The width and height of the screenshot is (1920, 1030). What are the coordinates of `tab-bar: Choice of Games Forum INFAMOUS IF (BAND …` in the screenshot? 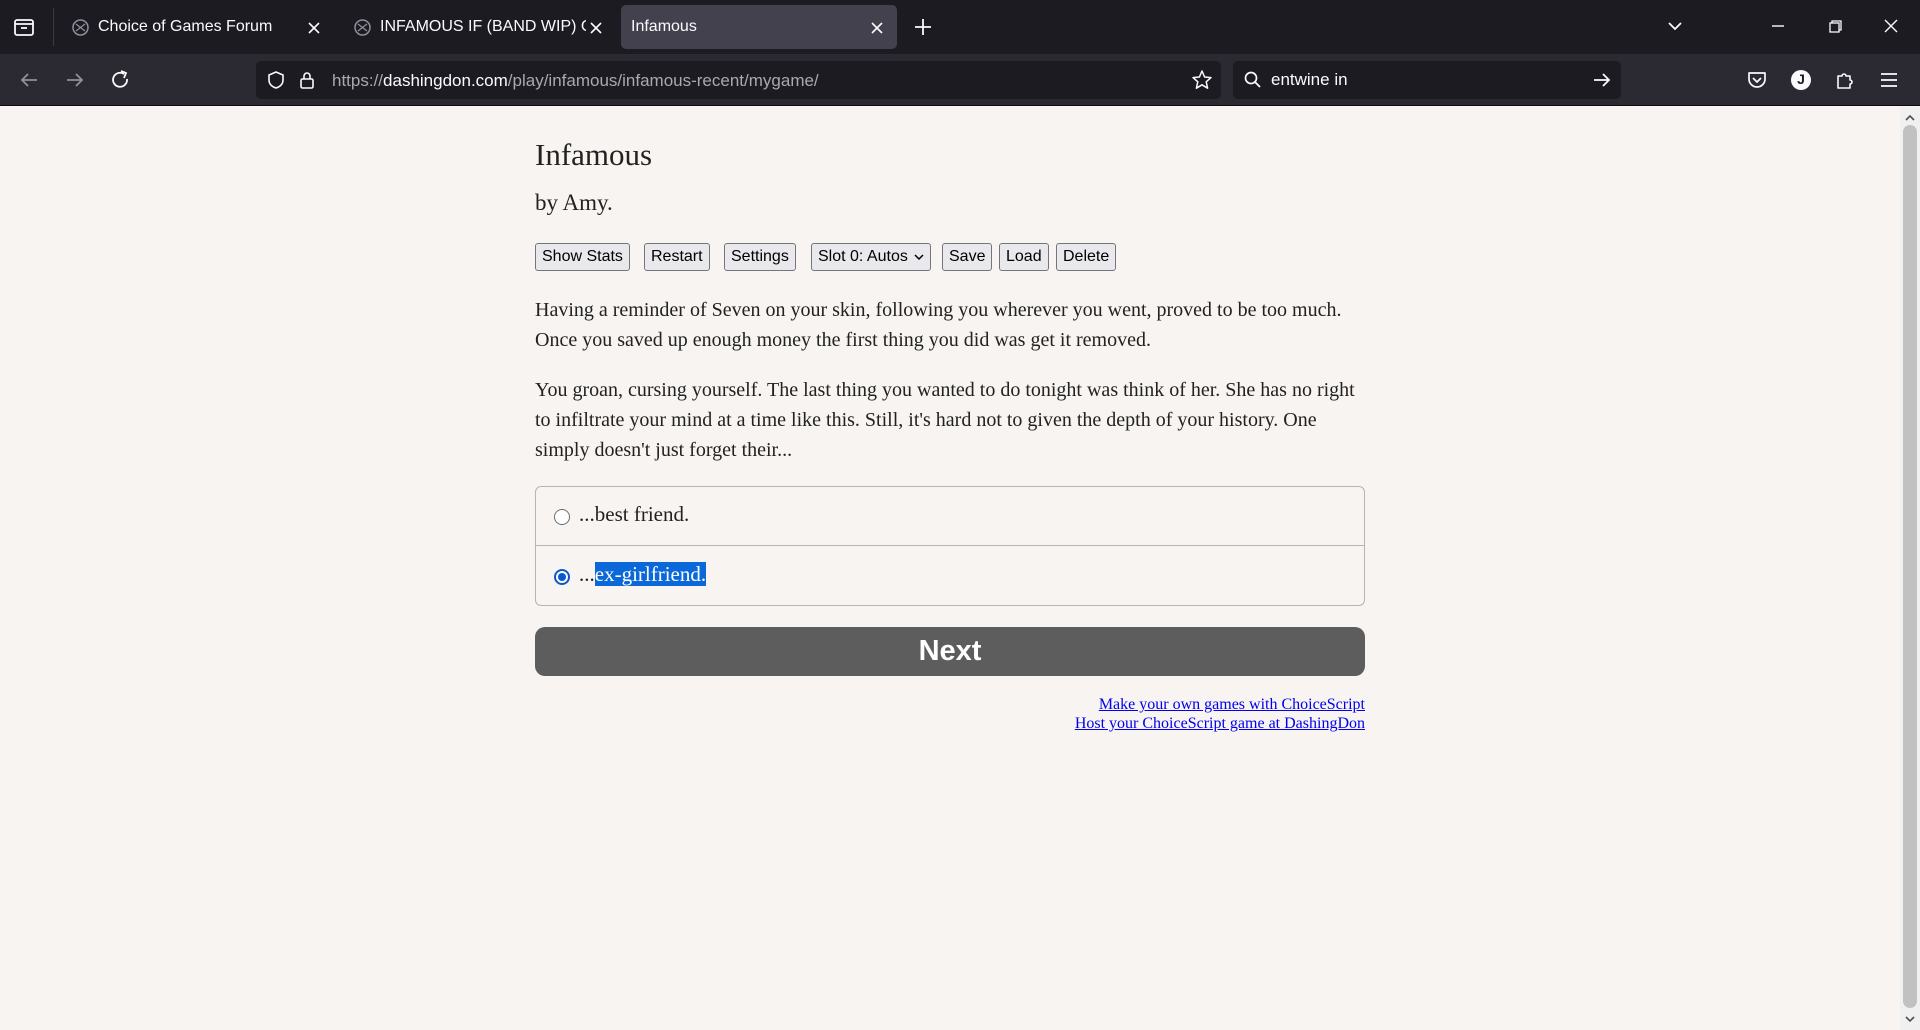 It's located at (960, 27).